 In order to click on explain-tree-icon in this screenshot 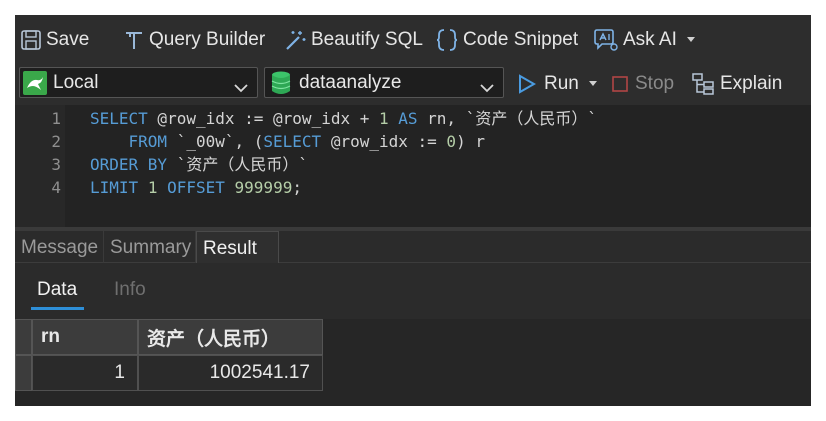, I will do `click(703, 84)`.